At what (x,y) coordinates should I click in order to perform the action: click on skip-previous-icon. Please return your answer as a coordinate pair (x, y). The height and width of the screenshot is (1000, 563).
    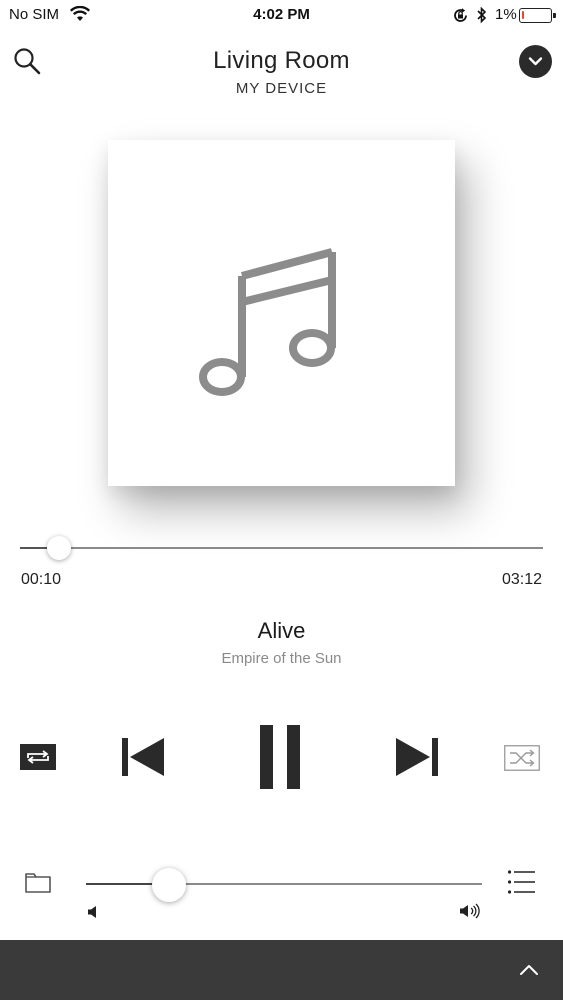
    Looking at the image, I should click on (143, 757).